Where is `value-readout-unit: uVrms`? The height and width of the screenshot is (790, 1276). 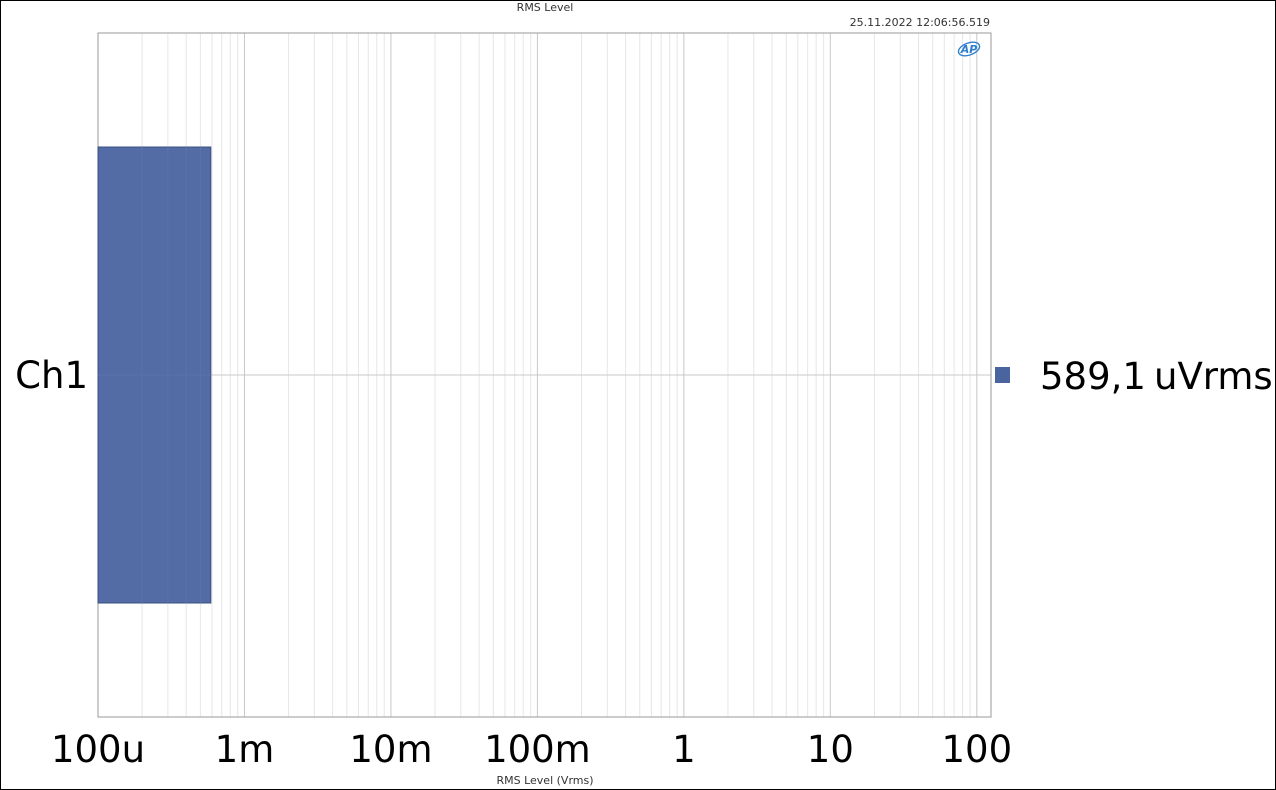
value-readout-unit: uVrms is located at coordinates (1213, 376).